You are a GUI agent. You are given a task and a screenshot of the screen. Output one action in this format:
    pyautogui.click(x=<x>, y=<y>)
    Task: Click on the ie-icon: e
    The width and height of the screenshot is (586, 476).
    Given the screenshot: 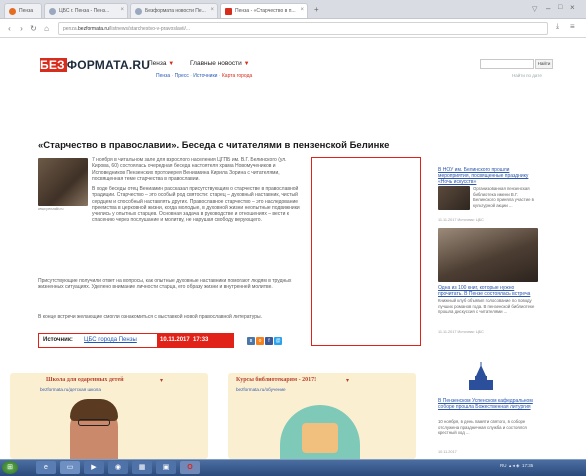 What is the action you would take?
    pyautogui.click(x=46, y=467)
    